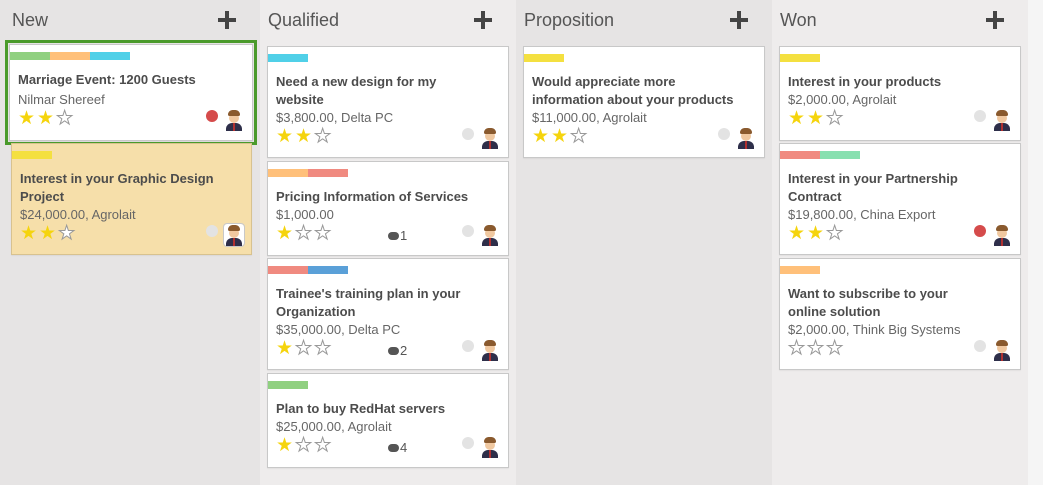 This screenshot has height=485, width=1043. I want to click on card-title: Interest in your Graphic Design Project, so click(117, 187).